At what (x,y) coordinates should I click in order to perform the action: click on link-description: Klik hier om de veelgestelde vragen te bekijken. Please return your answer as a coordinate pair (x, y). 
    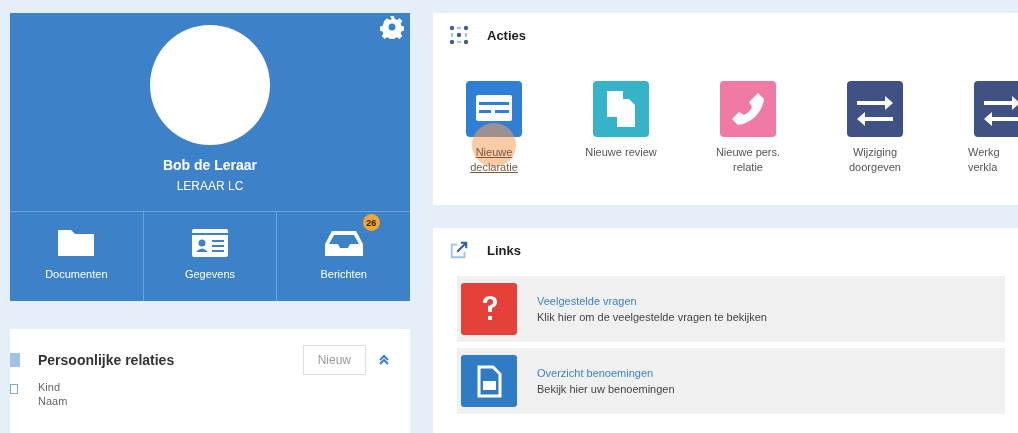
    Looking at the image, I should click on (652, 317).